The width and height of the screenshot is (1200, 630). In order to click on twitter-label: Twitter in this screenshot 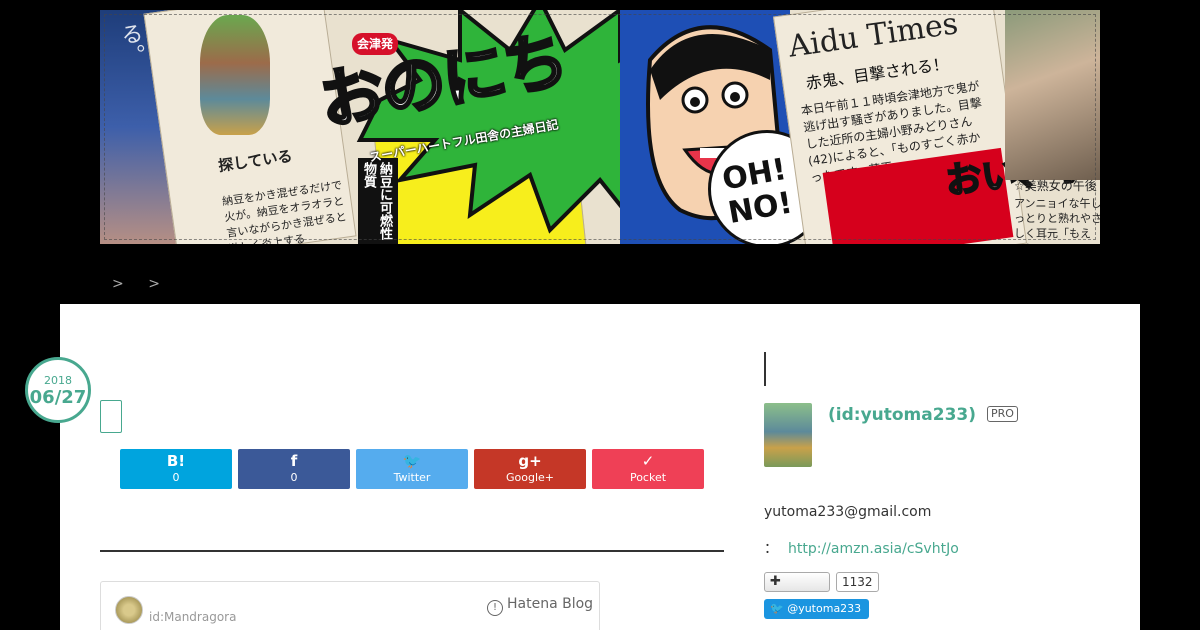, I will do `click(412, 477)`.